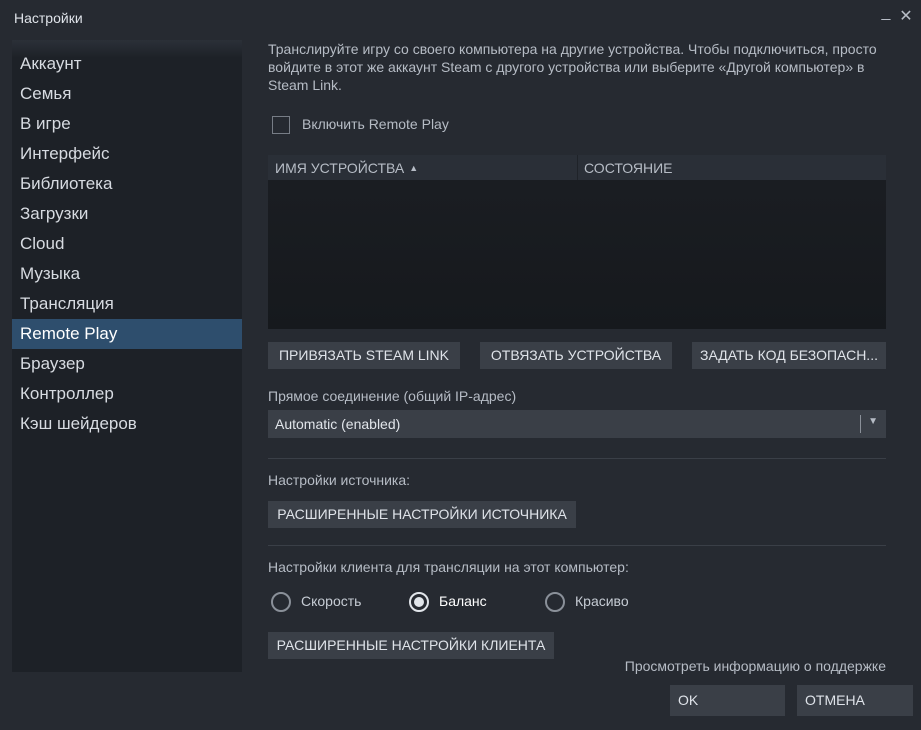 The image size is (921, 730). I want to click on enable-remote-play-label: Включить Remote Play, so click(402, 124).